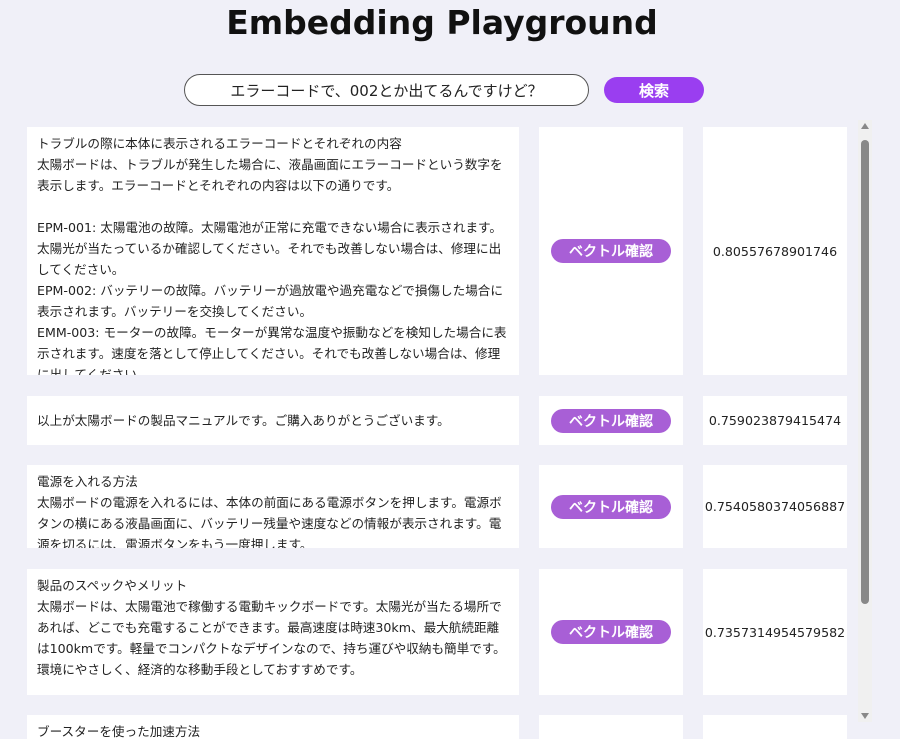  What do you see at coordinates (865, 716) in the screenshot?
I see `scroll-down-arrow-icon` at bounding box center [865, 716].